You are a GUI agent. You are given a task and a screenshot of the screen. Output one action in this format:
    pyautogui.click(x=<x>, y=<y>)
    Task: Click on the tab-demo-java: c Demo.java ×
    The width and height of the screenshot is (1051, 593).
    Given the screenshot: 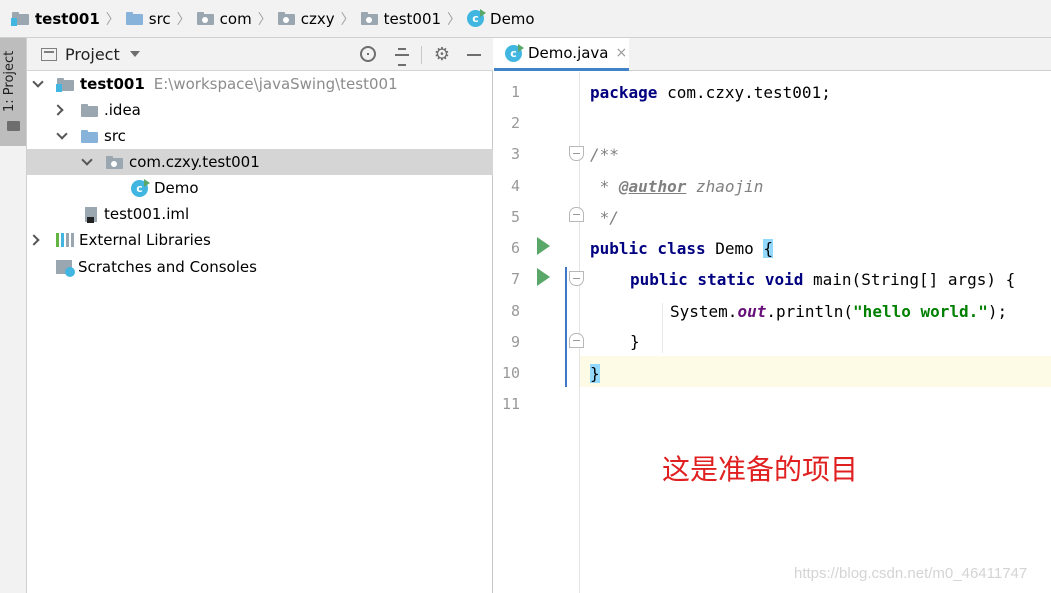 What is the action you would take?
    pyautogui.click(x=561, y=54)
    